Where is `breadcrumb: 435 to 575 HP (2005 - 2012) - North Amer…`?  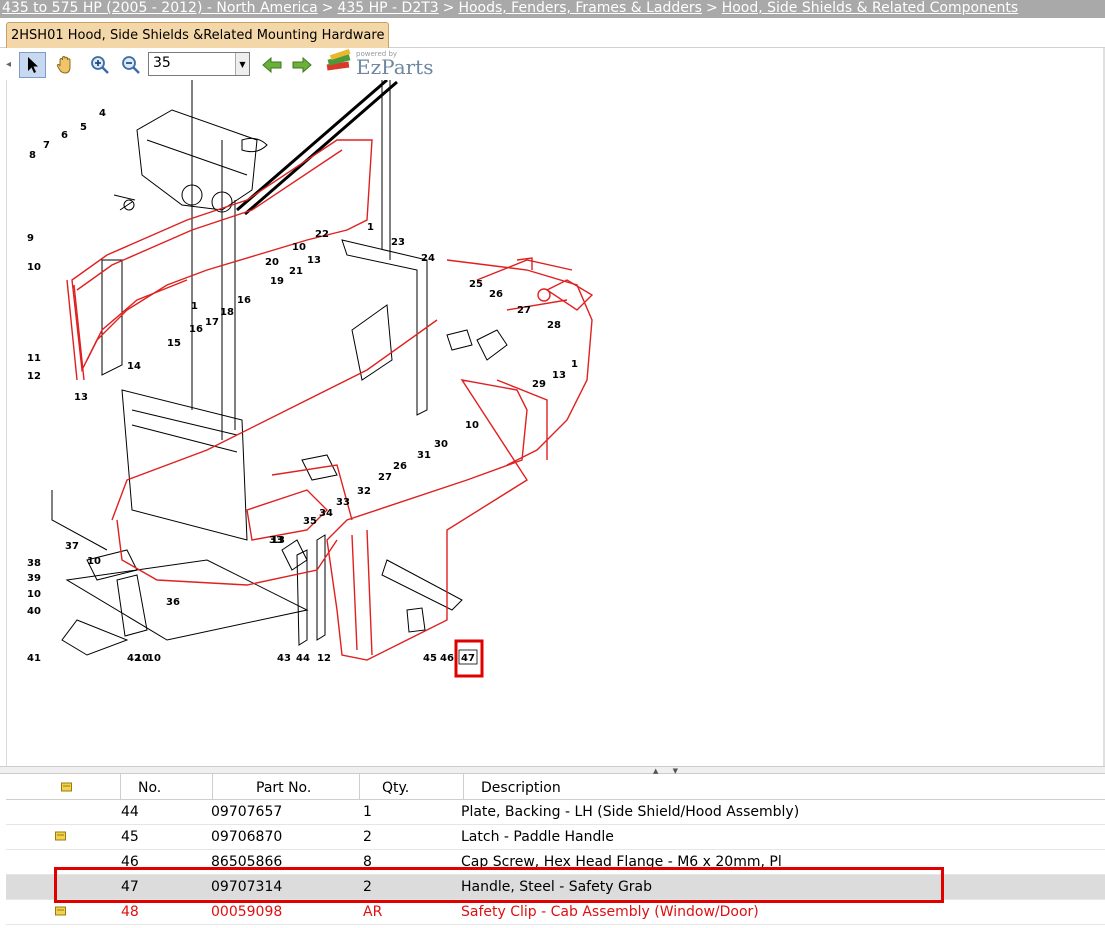 breadcrumb: 435 to 575 HP (2005 - 2012) - North Amer… is located at coordinates (552, 9).